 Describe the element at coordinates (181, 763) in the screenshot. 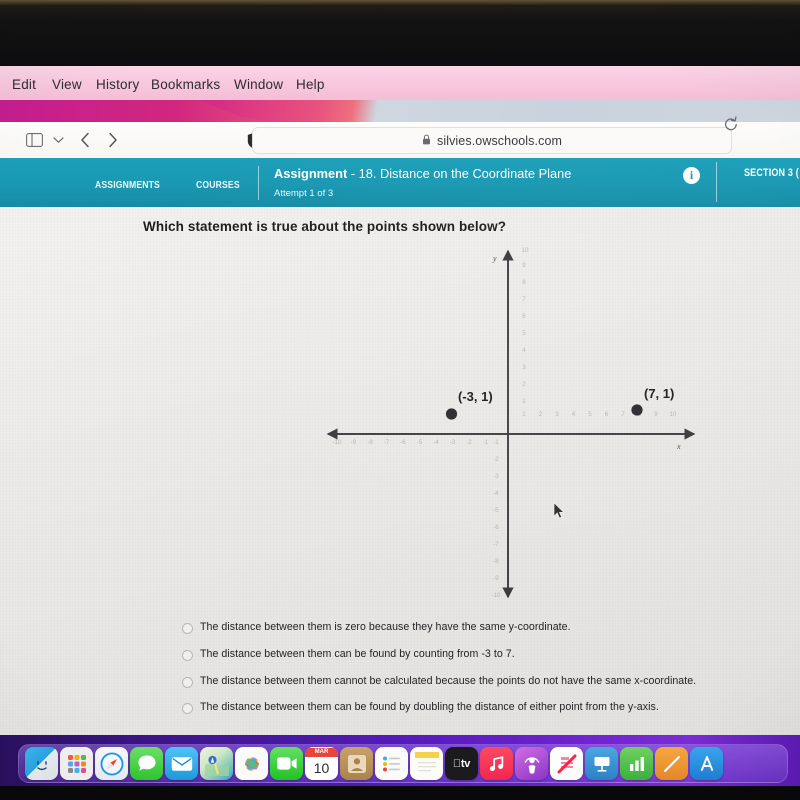

I see `mail-icon` at that location.